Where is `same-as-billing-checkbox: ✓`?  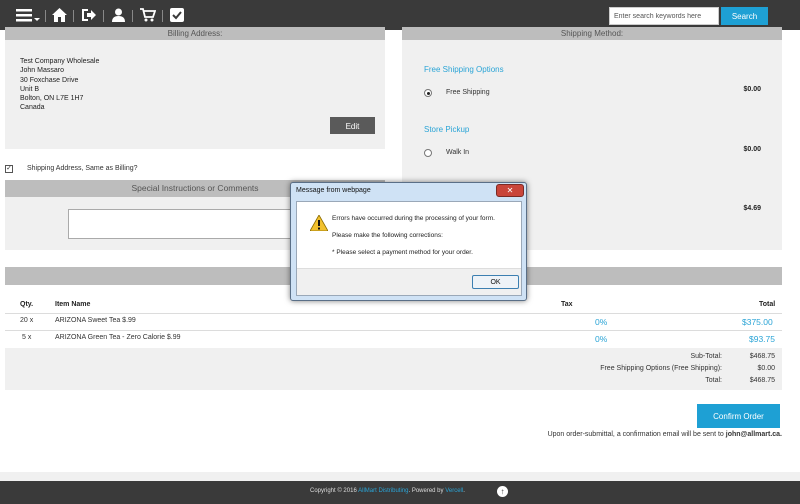 same-as-billing-checkbox: ✓ is located at coordinates (9, 169).